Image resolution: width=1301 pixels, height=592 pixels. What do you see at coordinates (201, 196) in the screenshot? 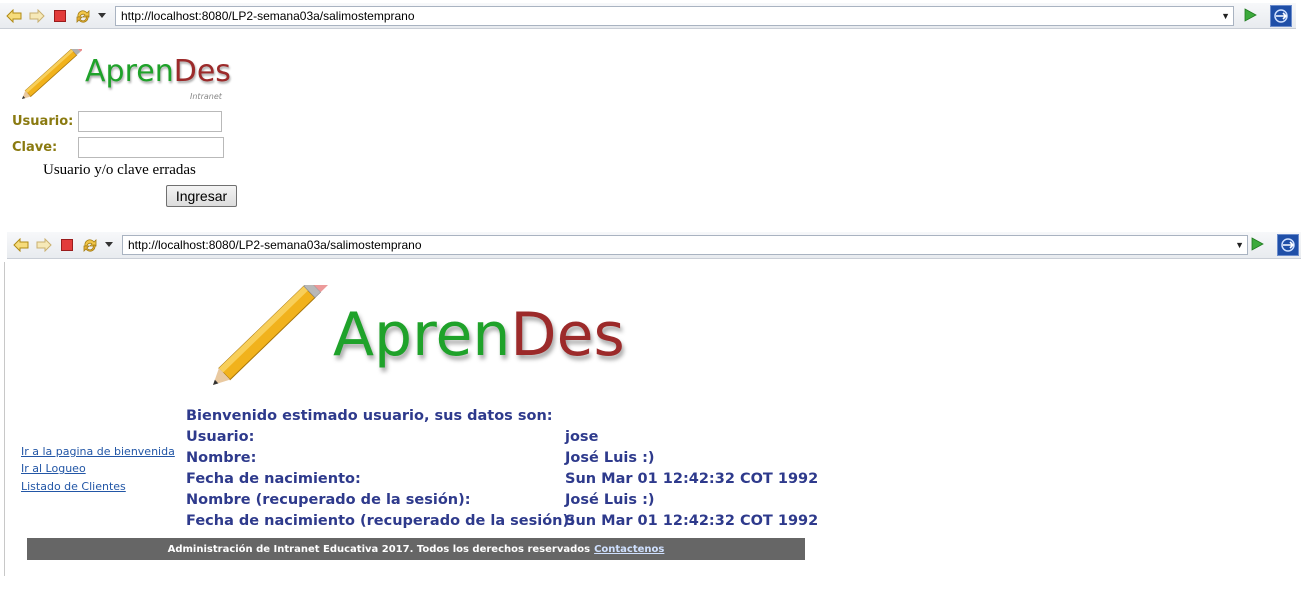
I see `ingresar-button: Ingresar` at bounding box center [201, 196].